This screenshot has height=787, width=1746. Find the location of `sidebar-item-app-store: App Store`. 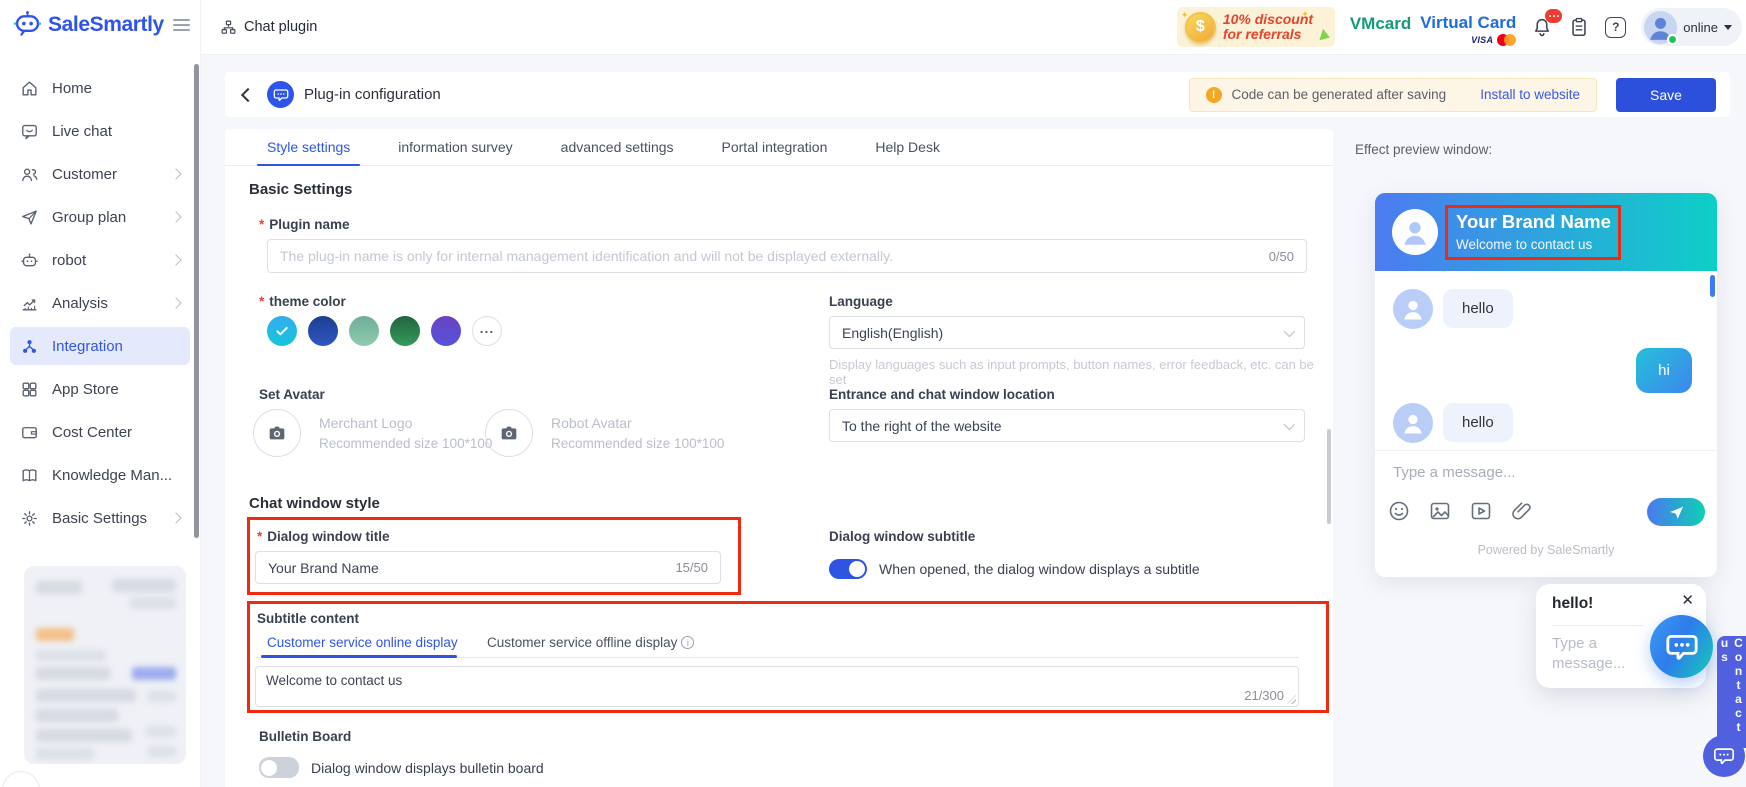

sidebar-item-app-store: App Store is located at coordinates (100, 389).